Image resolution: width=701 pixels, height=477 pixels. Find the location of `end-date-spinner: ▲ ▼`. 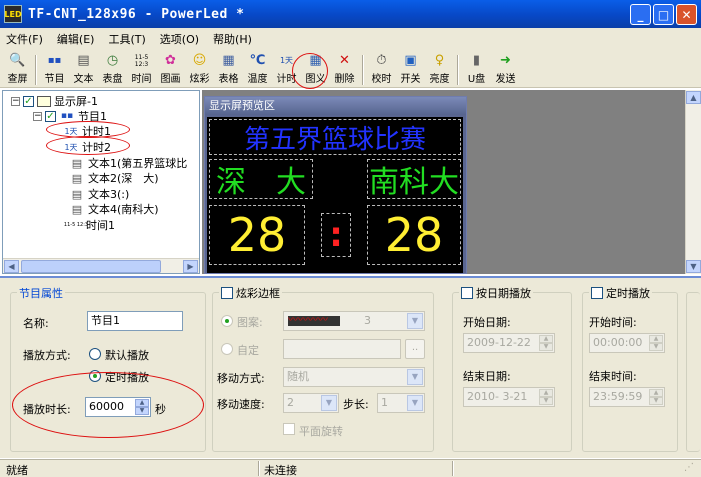

end-date-spinner: ▲ ▼ is located at coordinates (546, 397).